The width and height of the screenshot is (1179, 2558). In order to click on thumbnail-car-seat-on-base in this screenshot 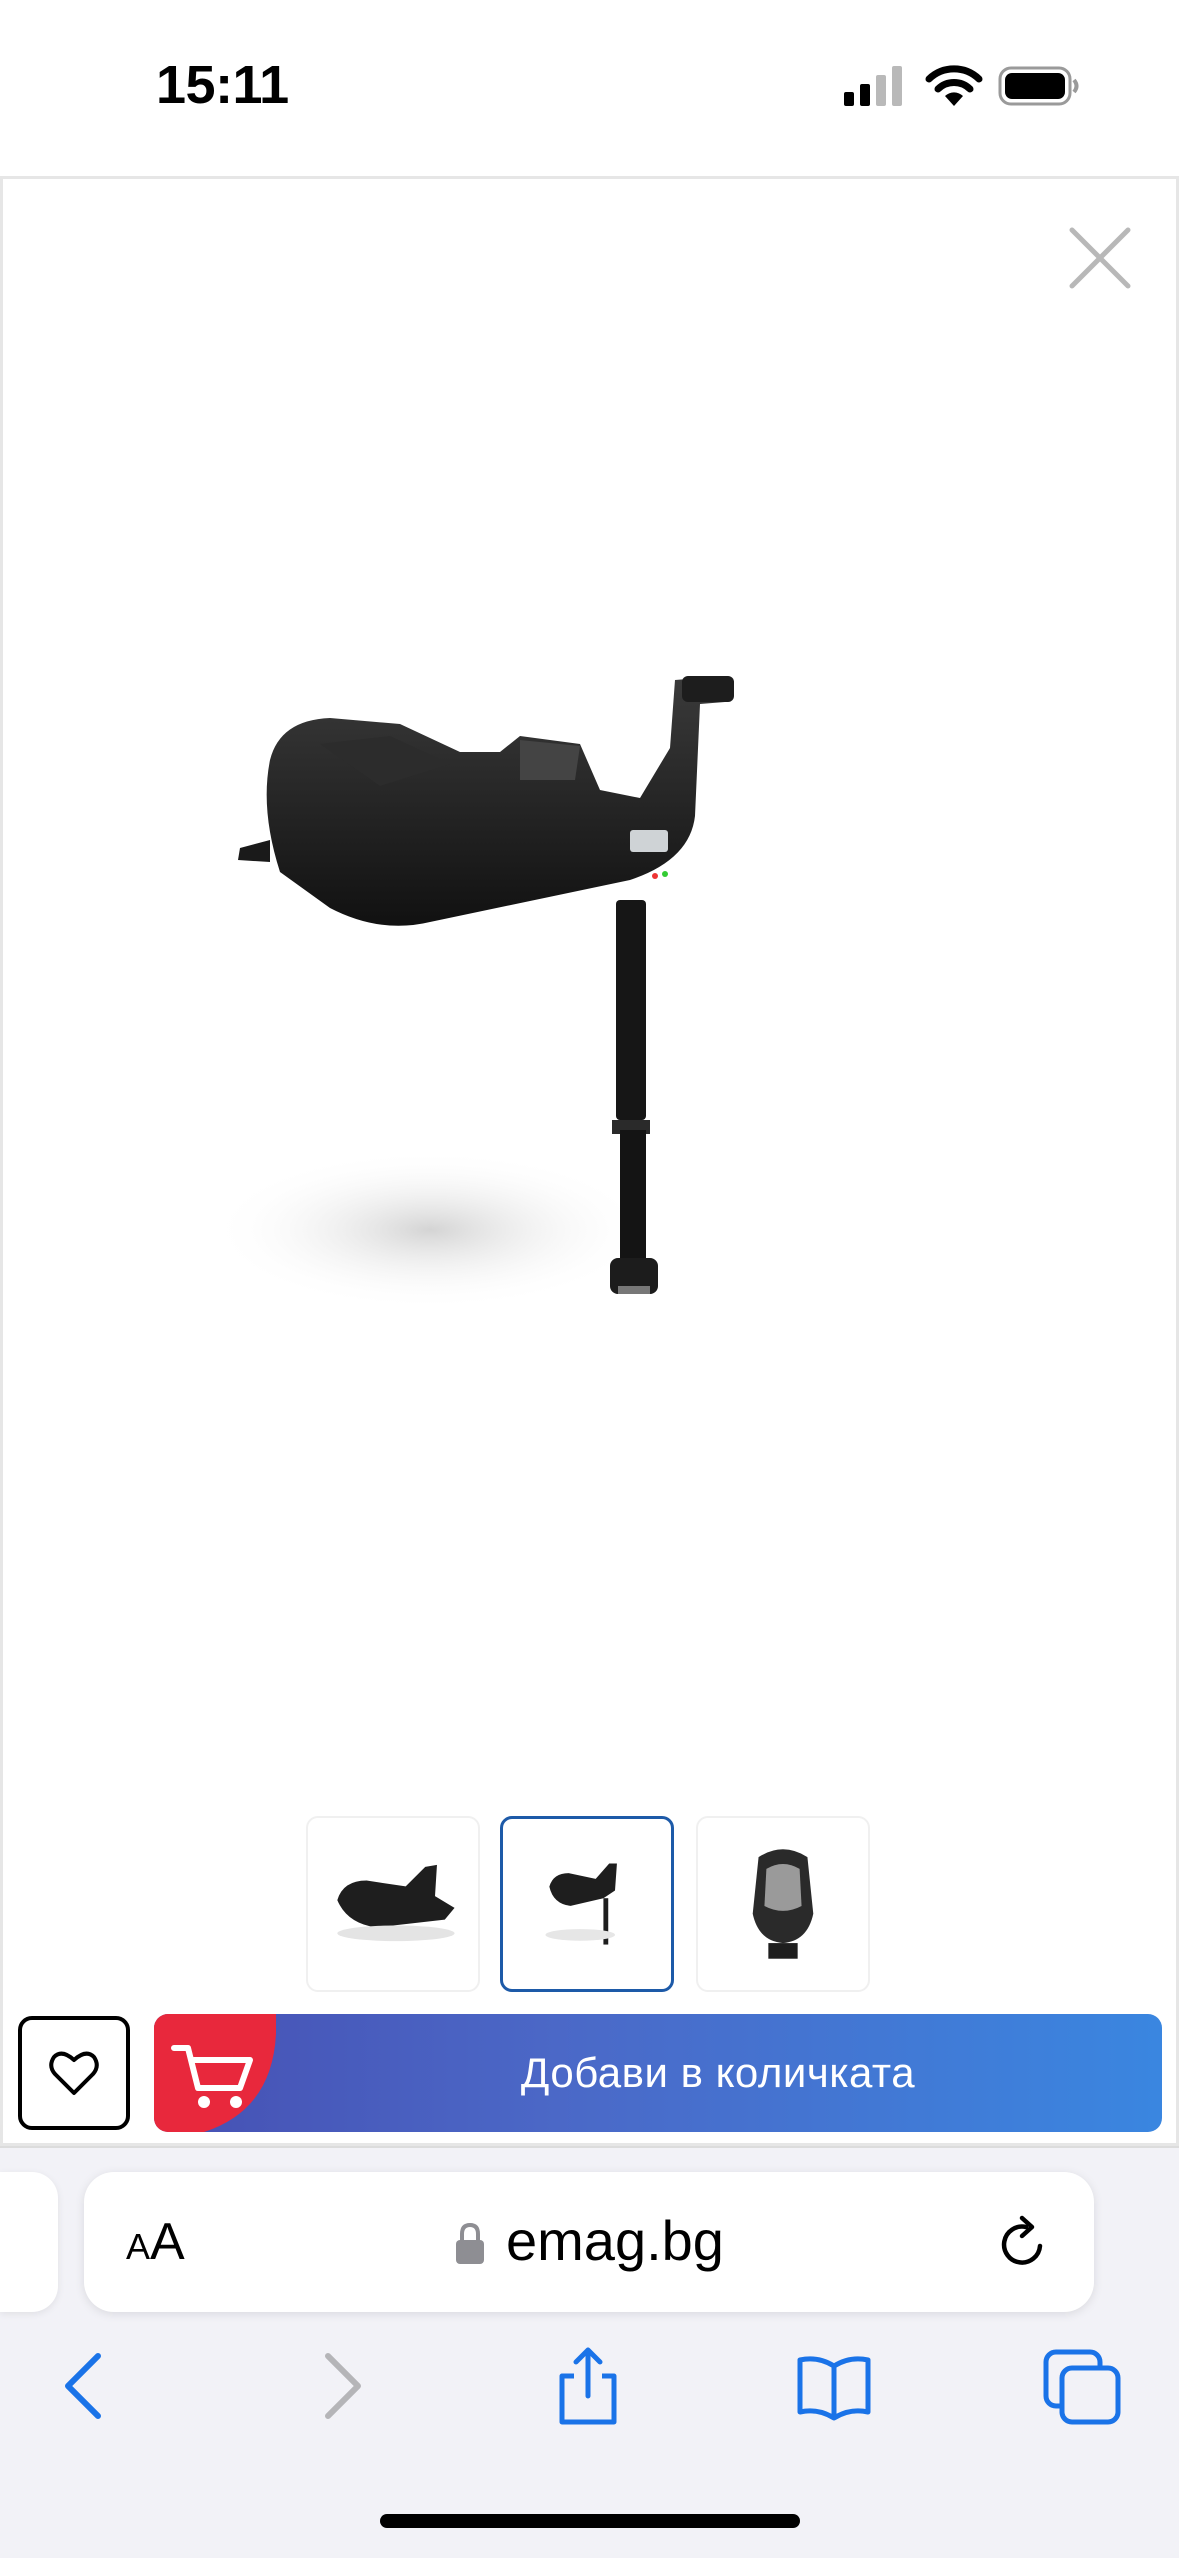, I will do `click(783, 1904)`.